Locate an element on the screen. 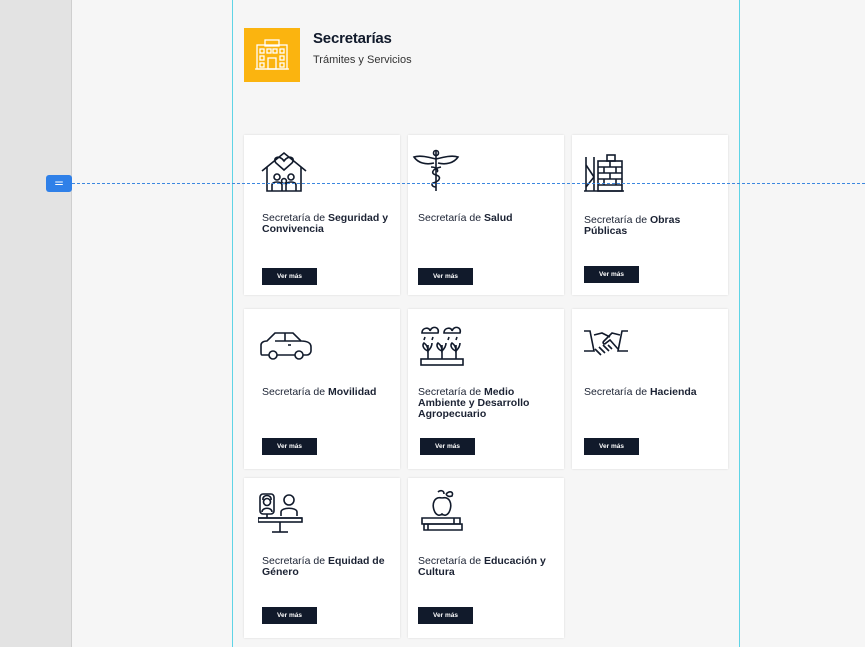 The height and width of the screenshot is (647, 865). horizontal-guide-line is located at coordinates (468, 183).